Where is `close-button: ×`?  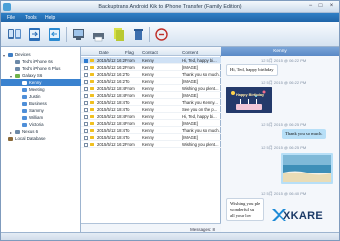
close-button: × is located at coordinates (331, 6).